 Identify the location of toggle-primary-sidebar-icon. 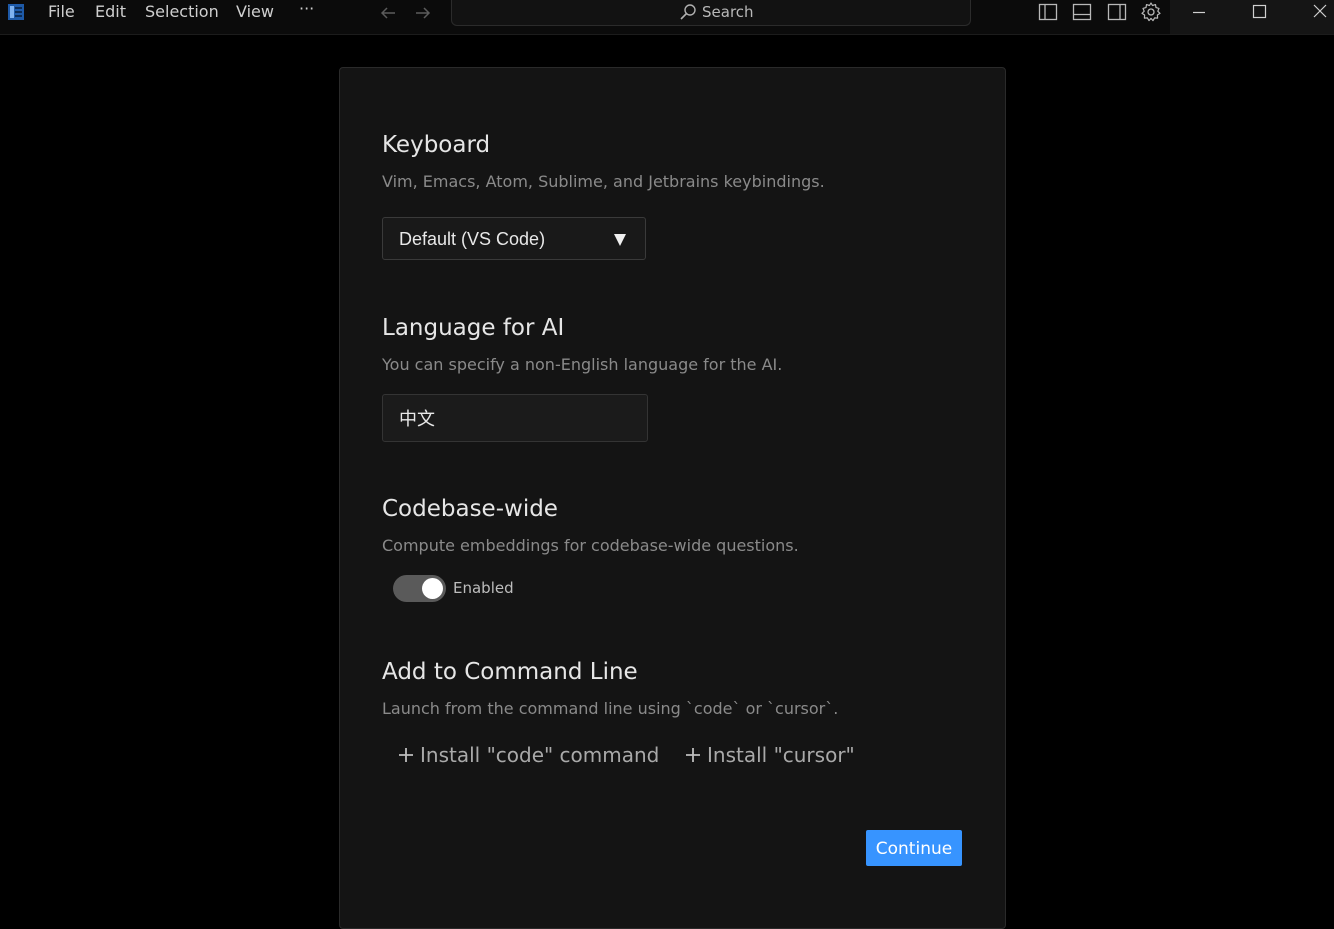
(1048, 12).